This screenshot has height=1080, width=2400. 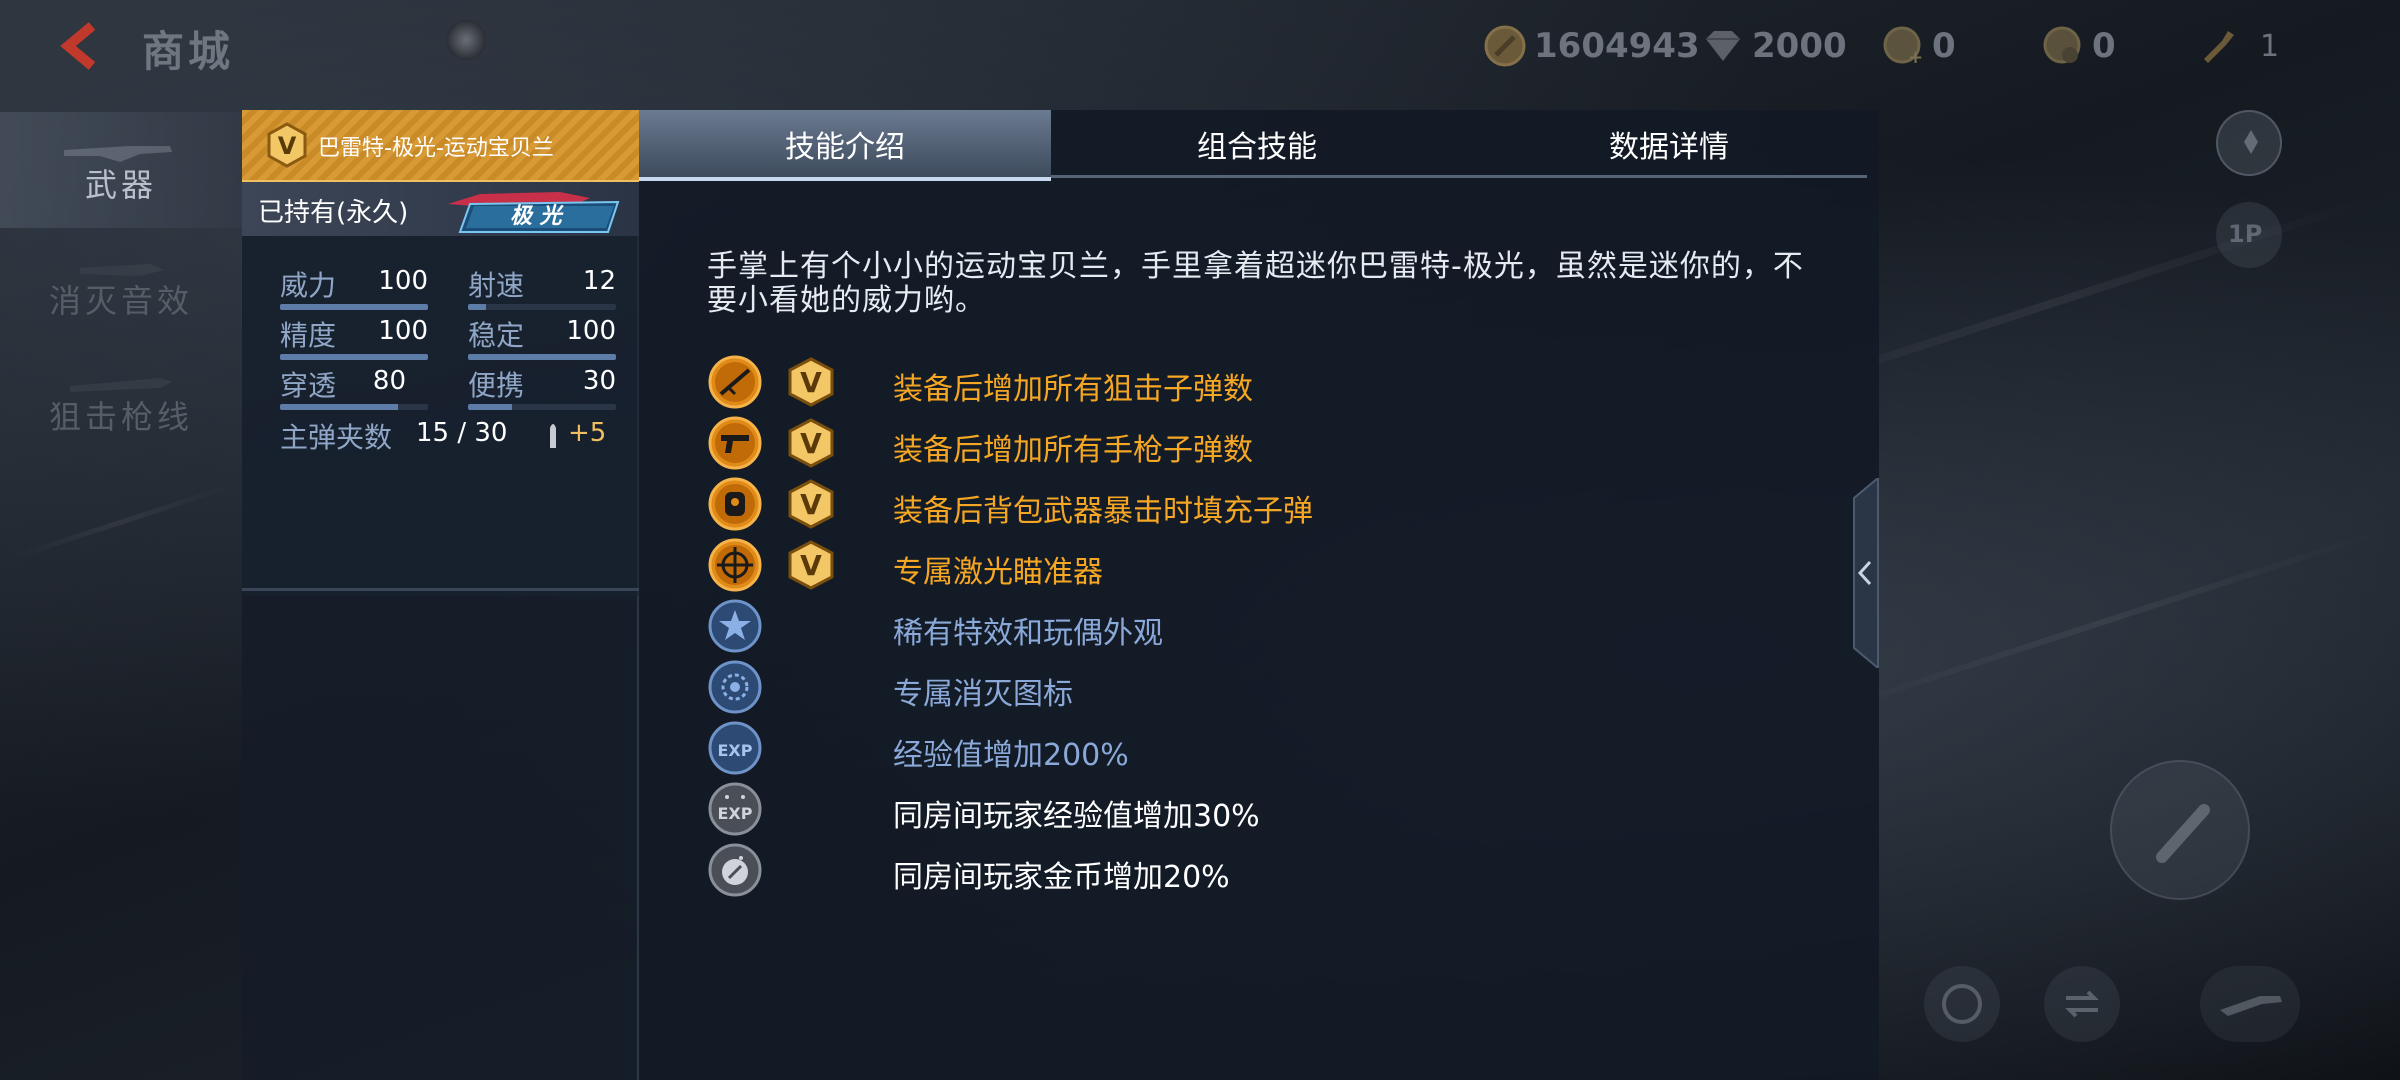 I want to click on rifle-silhouette-icon, so click(x=118, y=154).